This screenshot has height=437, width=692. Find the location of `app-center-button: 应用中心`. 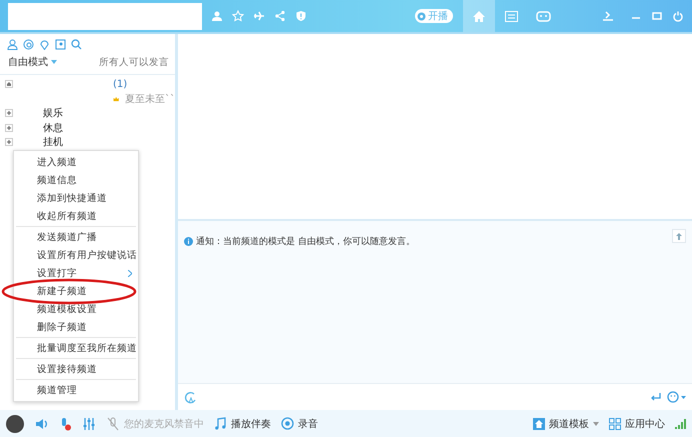

app-center-button: 应用中心 is located at coordinates (637, 423).